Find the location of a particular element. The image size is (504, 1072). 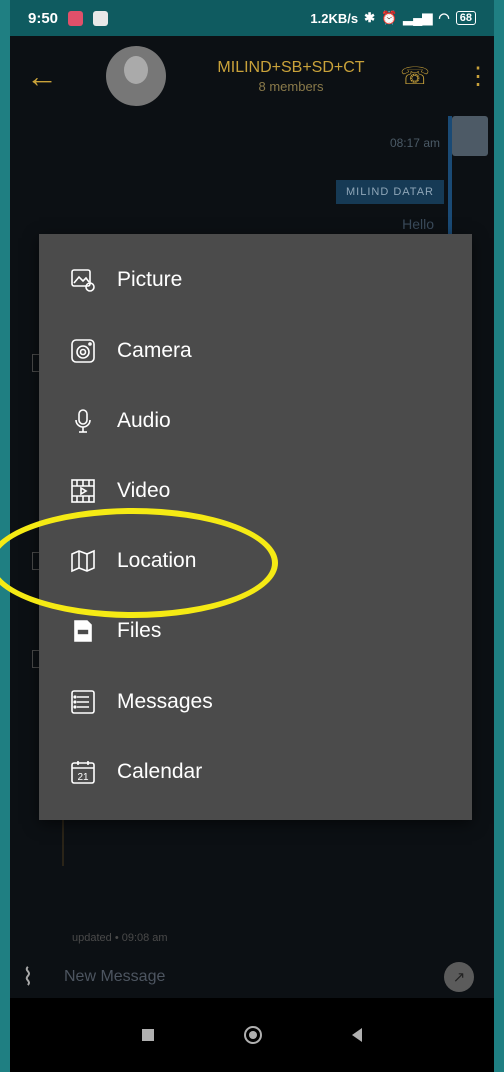

menu-label-calendar: Calendar is located at coordinates (160, 771).